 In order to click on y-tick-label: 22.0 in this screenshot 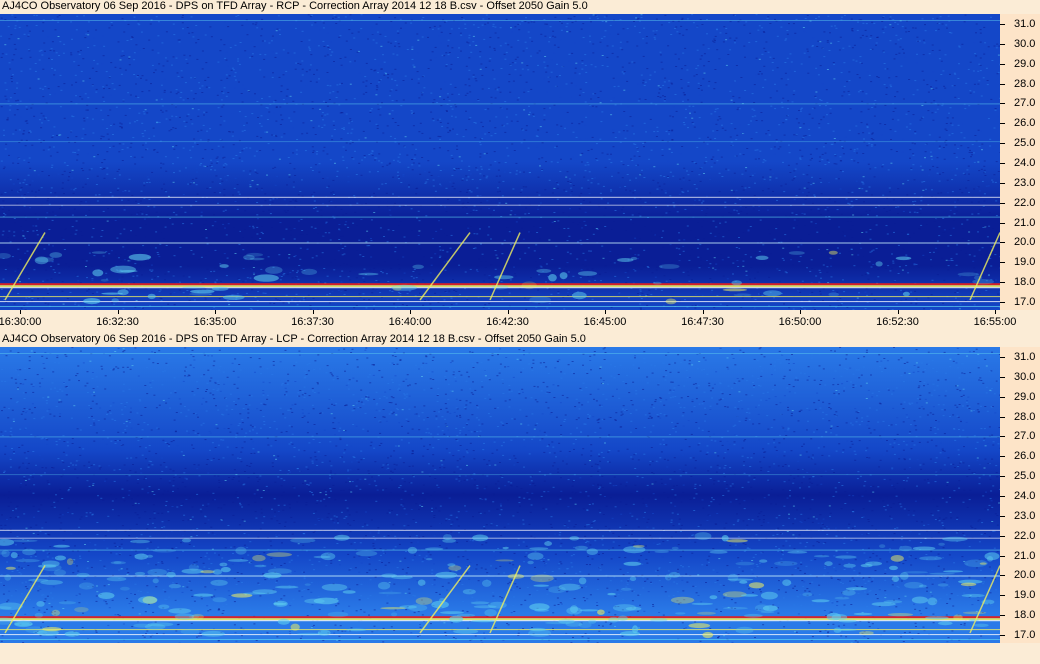, I will do `click(1025, 535)`.